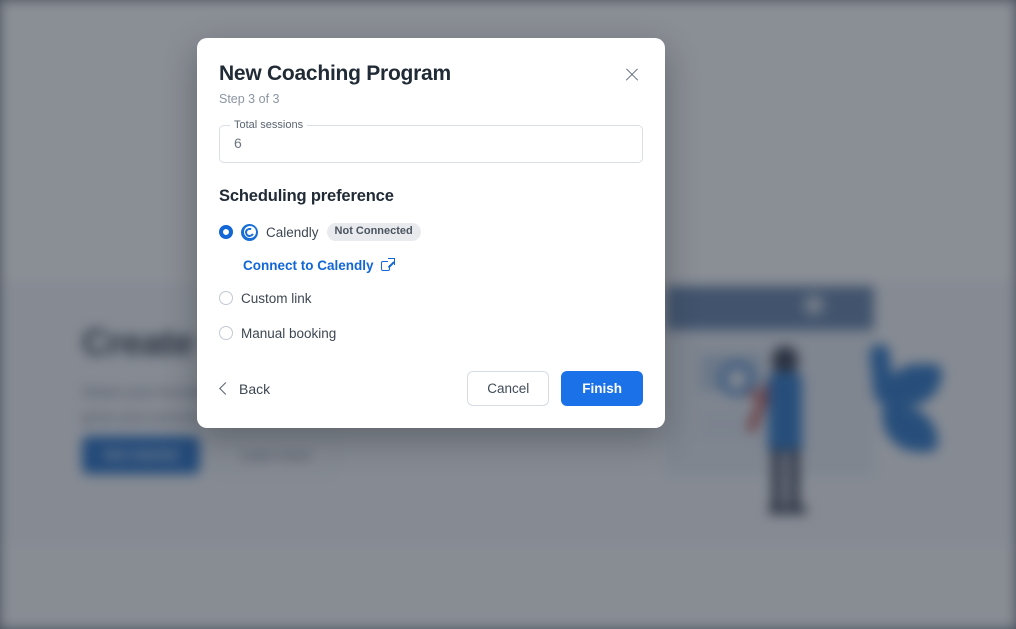 This screenshot has width=1016, height=629. What do you see at coordinates (255, 388) in the screenshot?
I see `back-button-label: Back` at bounding box center [255, 388].